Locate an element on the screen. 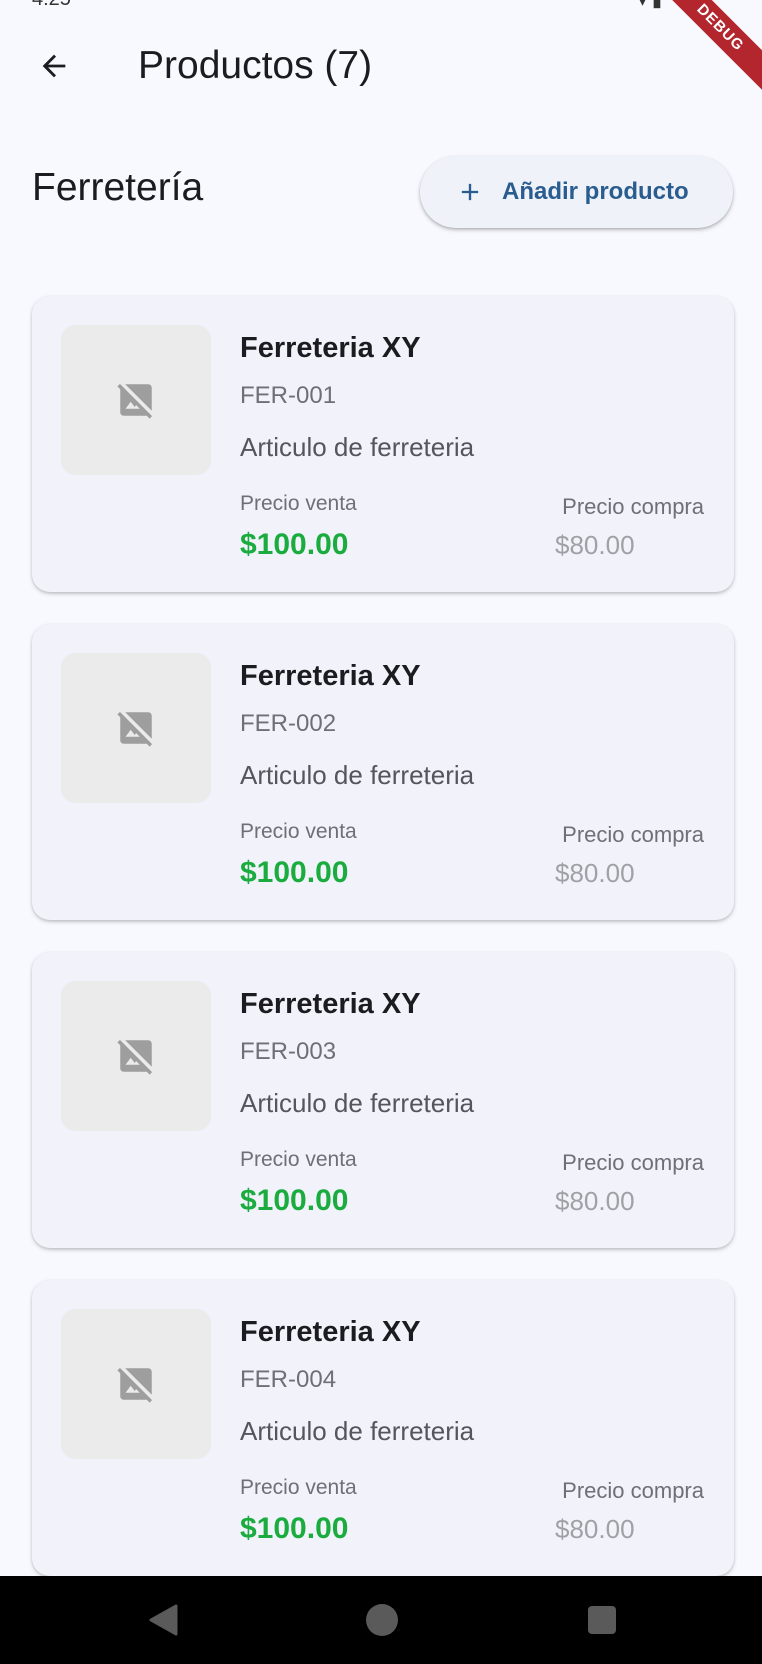 The width and height of the screenshot is (762, 1664). nav-home-icon is located at coordinates (382, 1620).